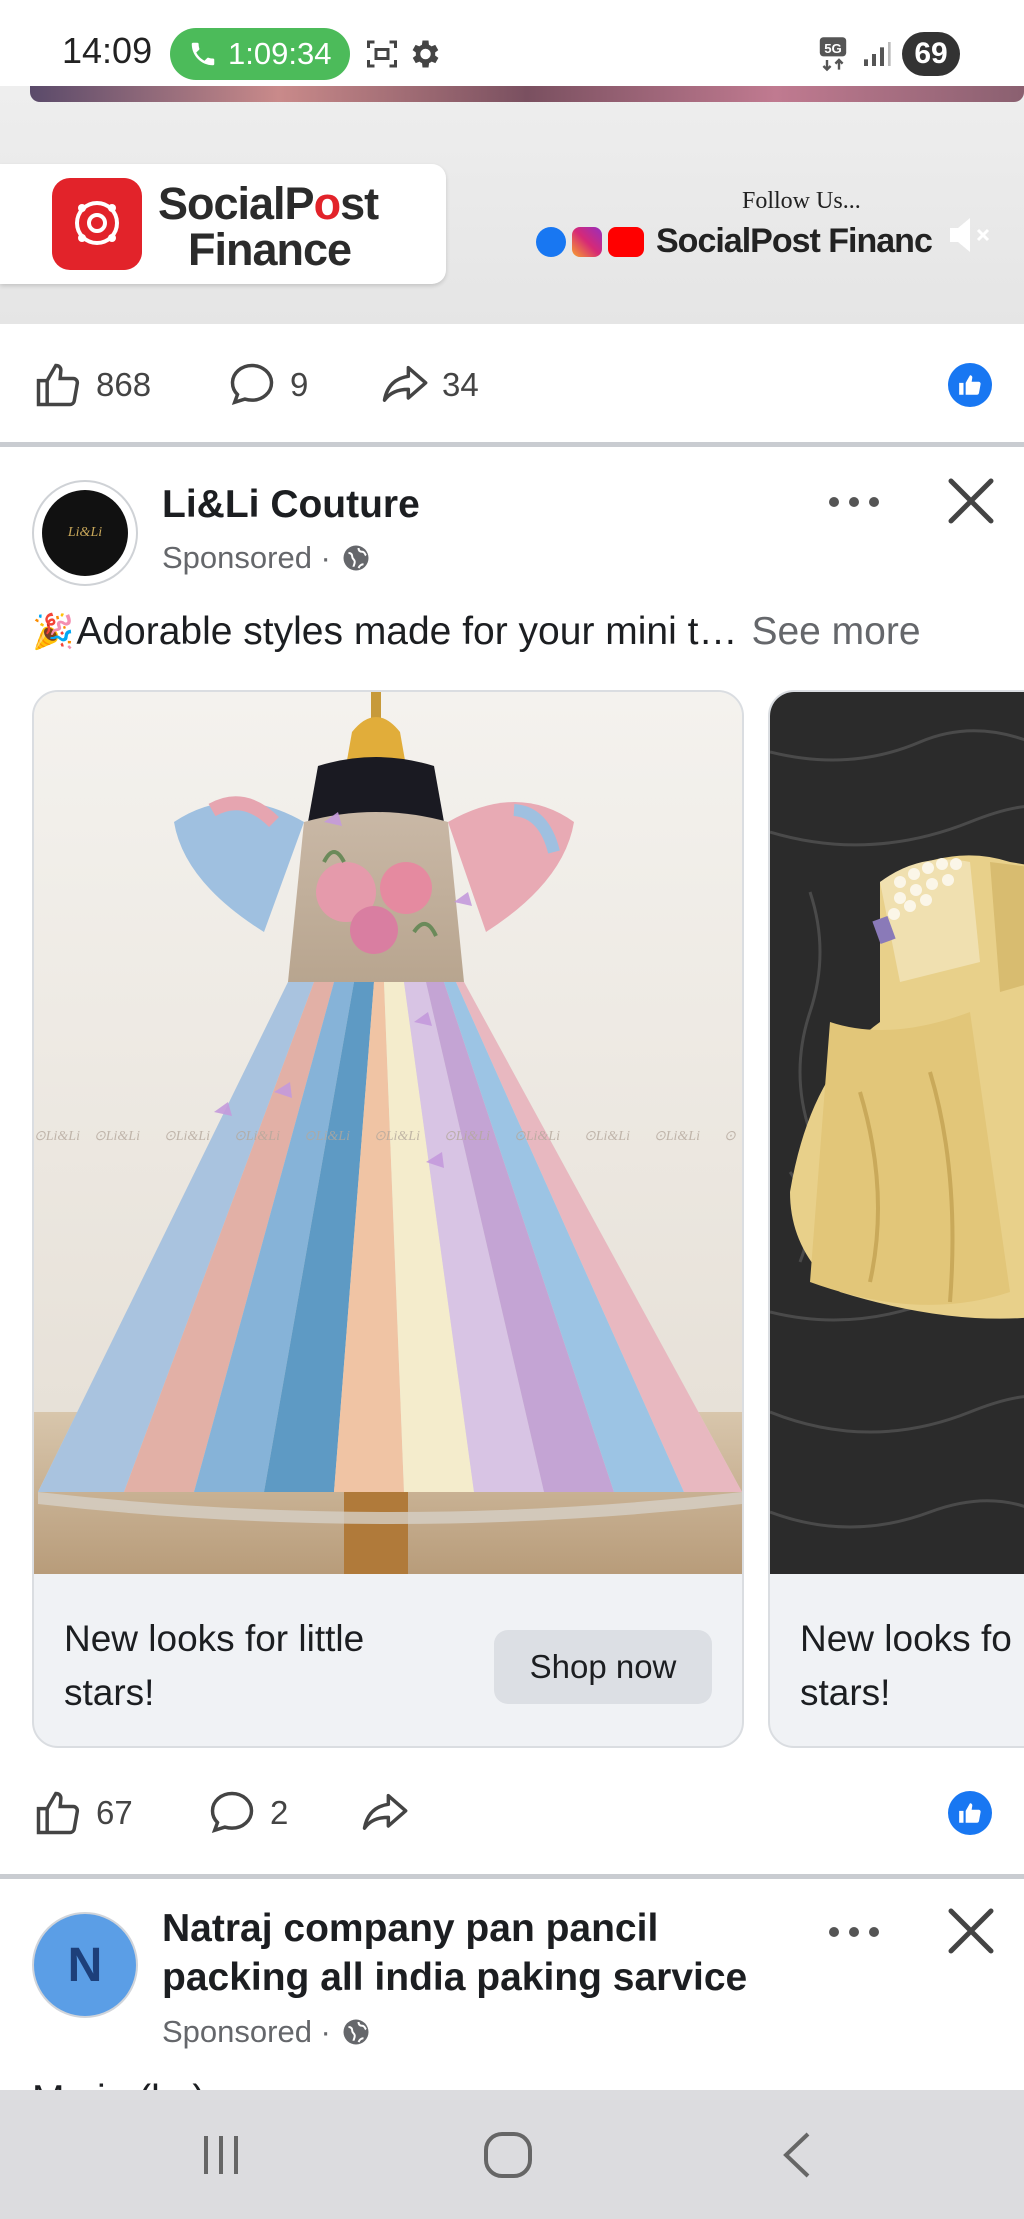  I want to click on comment-button: 9, so click(267, 385).